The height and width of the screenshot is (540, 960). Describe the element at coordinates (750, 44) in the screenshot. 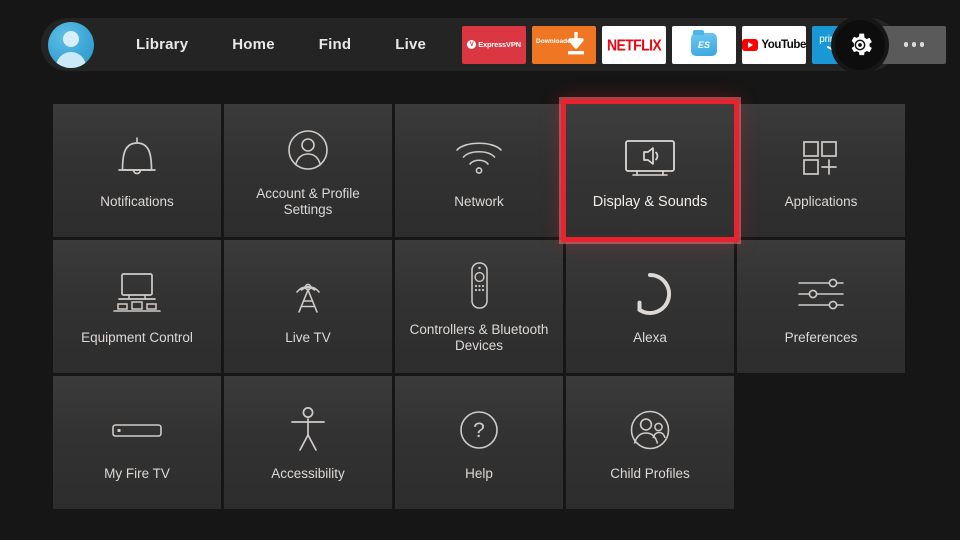

I see `youtube-play-icon` at that location.